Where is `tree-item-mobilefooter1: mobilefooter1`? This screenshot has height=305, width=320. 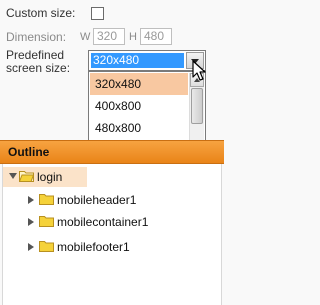
tree-item-mobilefooter1: mobilefooter1 is located at coordinates (113, 247).